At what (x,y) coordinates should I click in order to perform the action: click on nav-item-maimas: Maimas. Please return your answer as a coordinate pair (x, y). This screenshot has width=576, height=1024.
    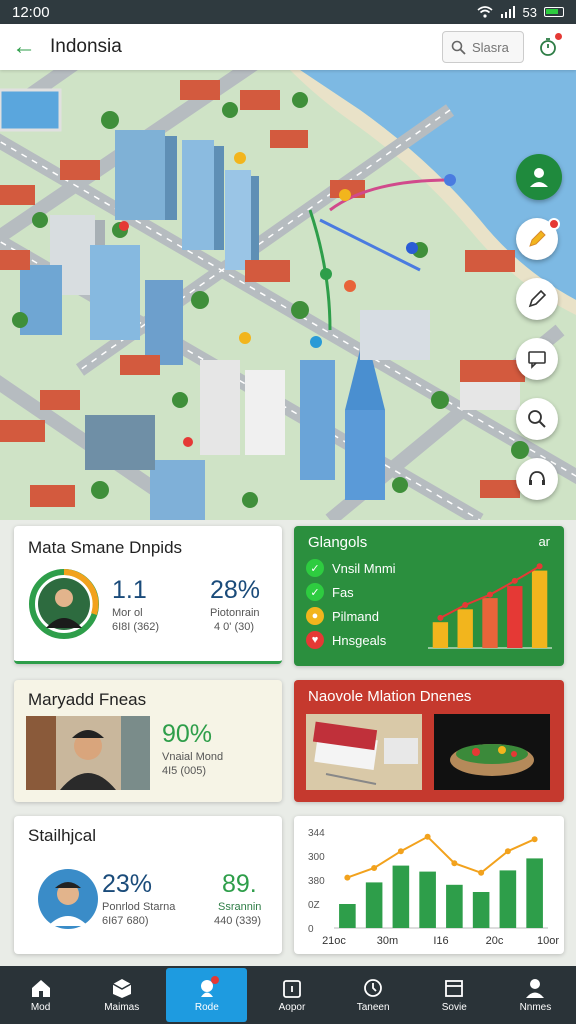
    Looking at the image, I should click on (121, 995).